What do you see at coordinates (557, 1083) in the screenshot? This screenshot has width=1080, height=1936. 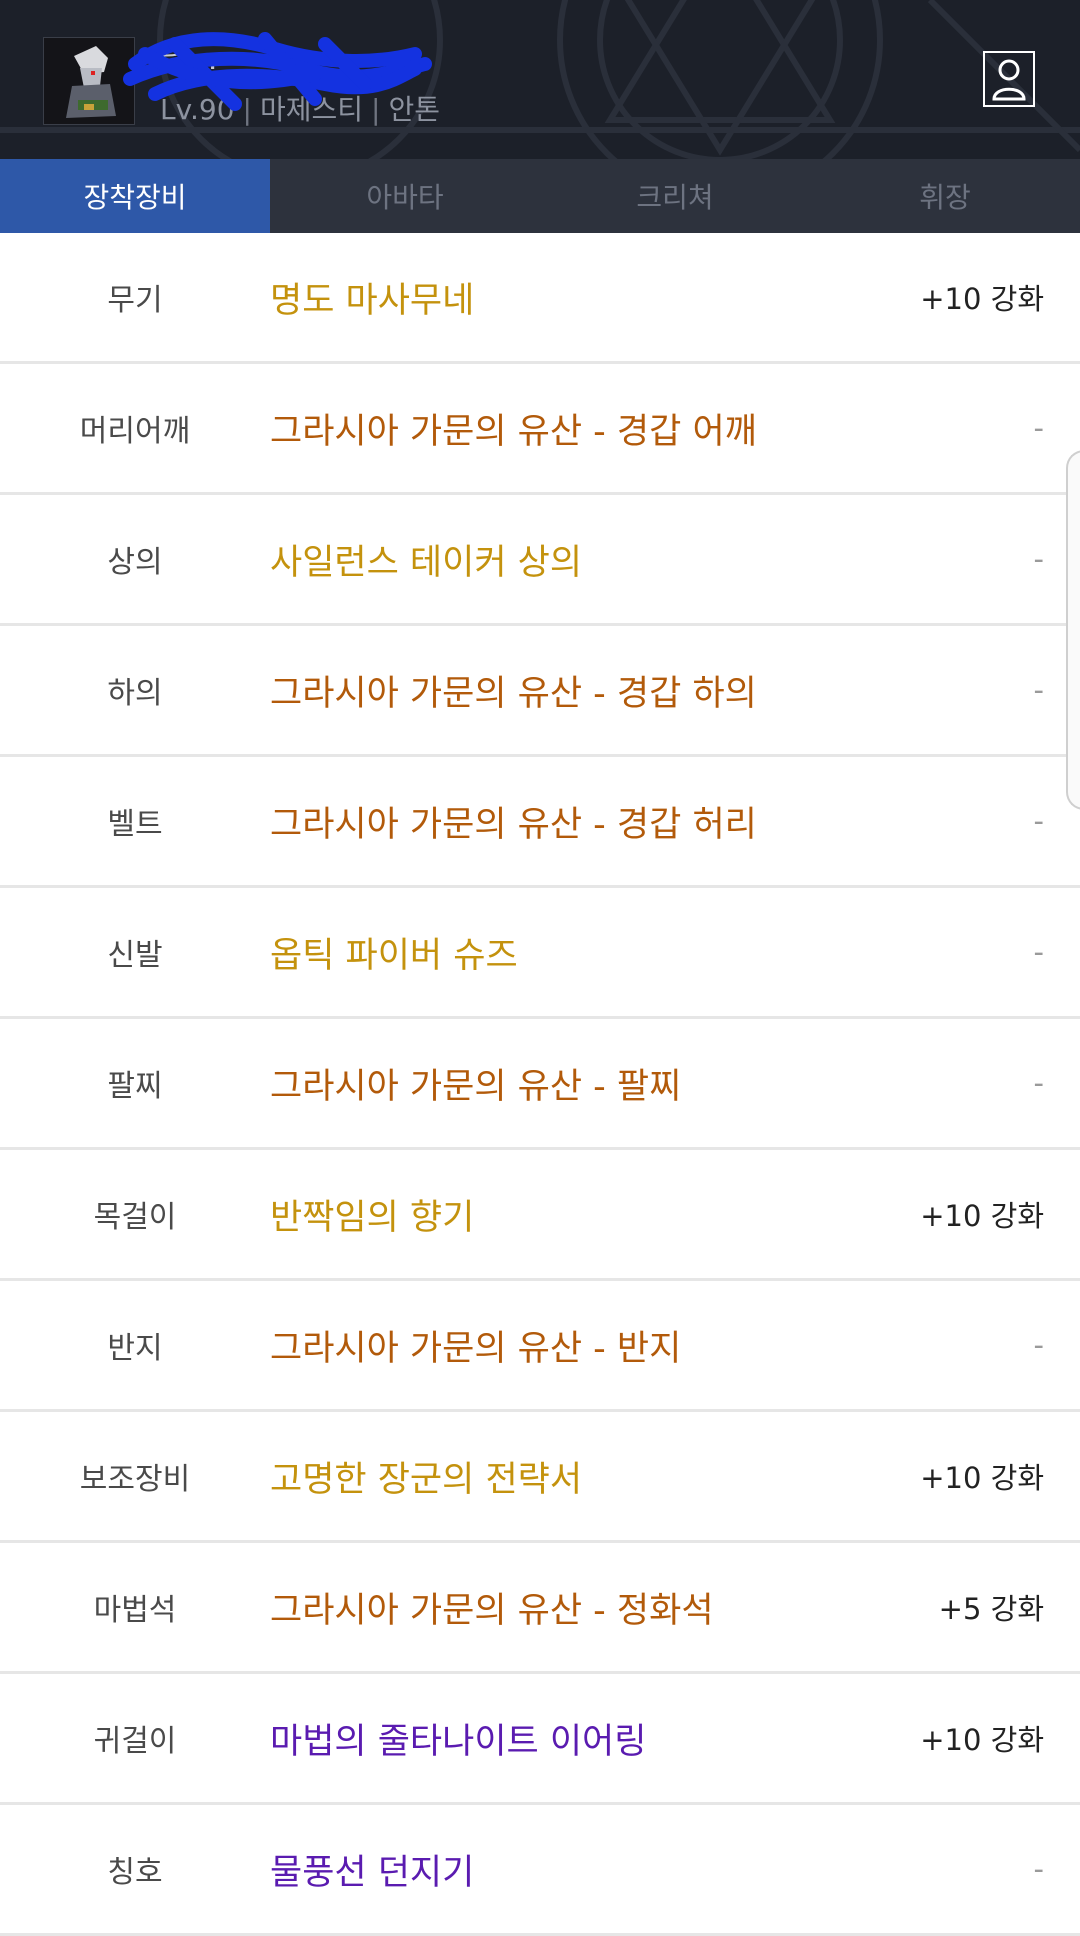 I see `equipment-item-name: 그라시아 가문의 유산 - 팔찌` at bounding box center [557, 1083].